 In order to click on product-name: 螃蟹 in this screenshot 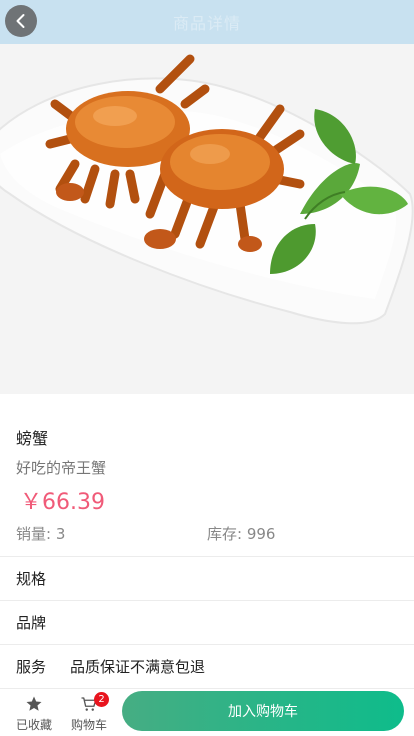, I will do `click(32, 438)`.